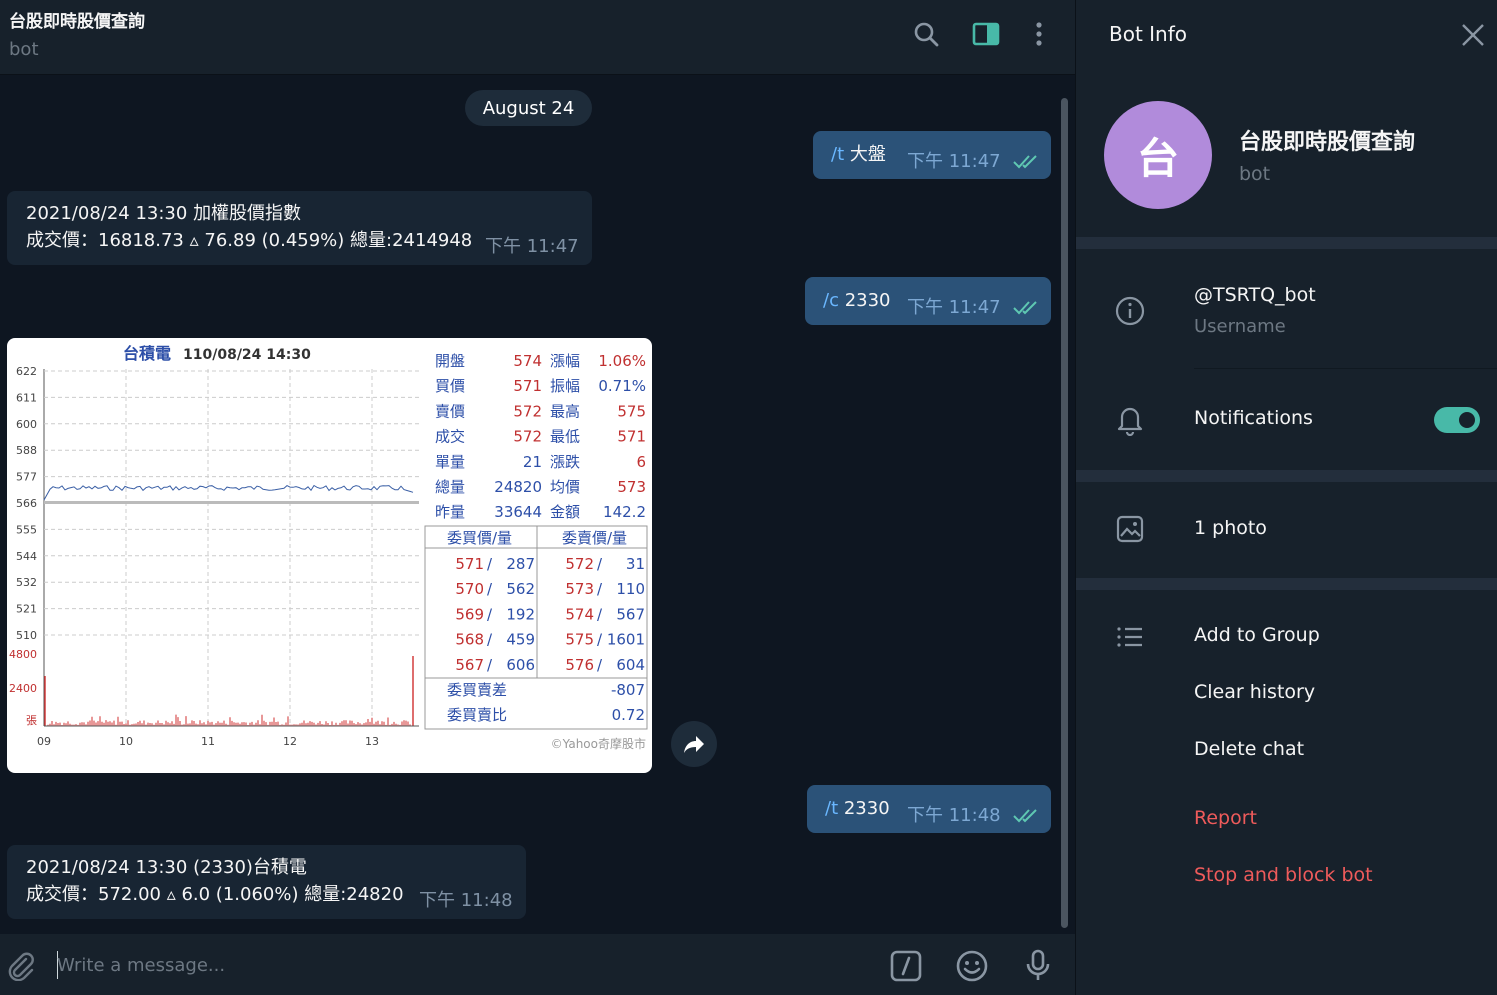  What do you see at coordinates (477, 715) in the screenshot?
I see `ratio-label: 委買賣比` at bounding box center [477, 715].